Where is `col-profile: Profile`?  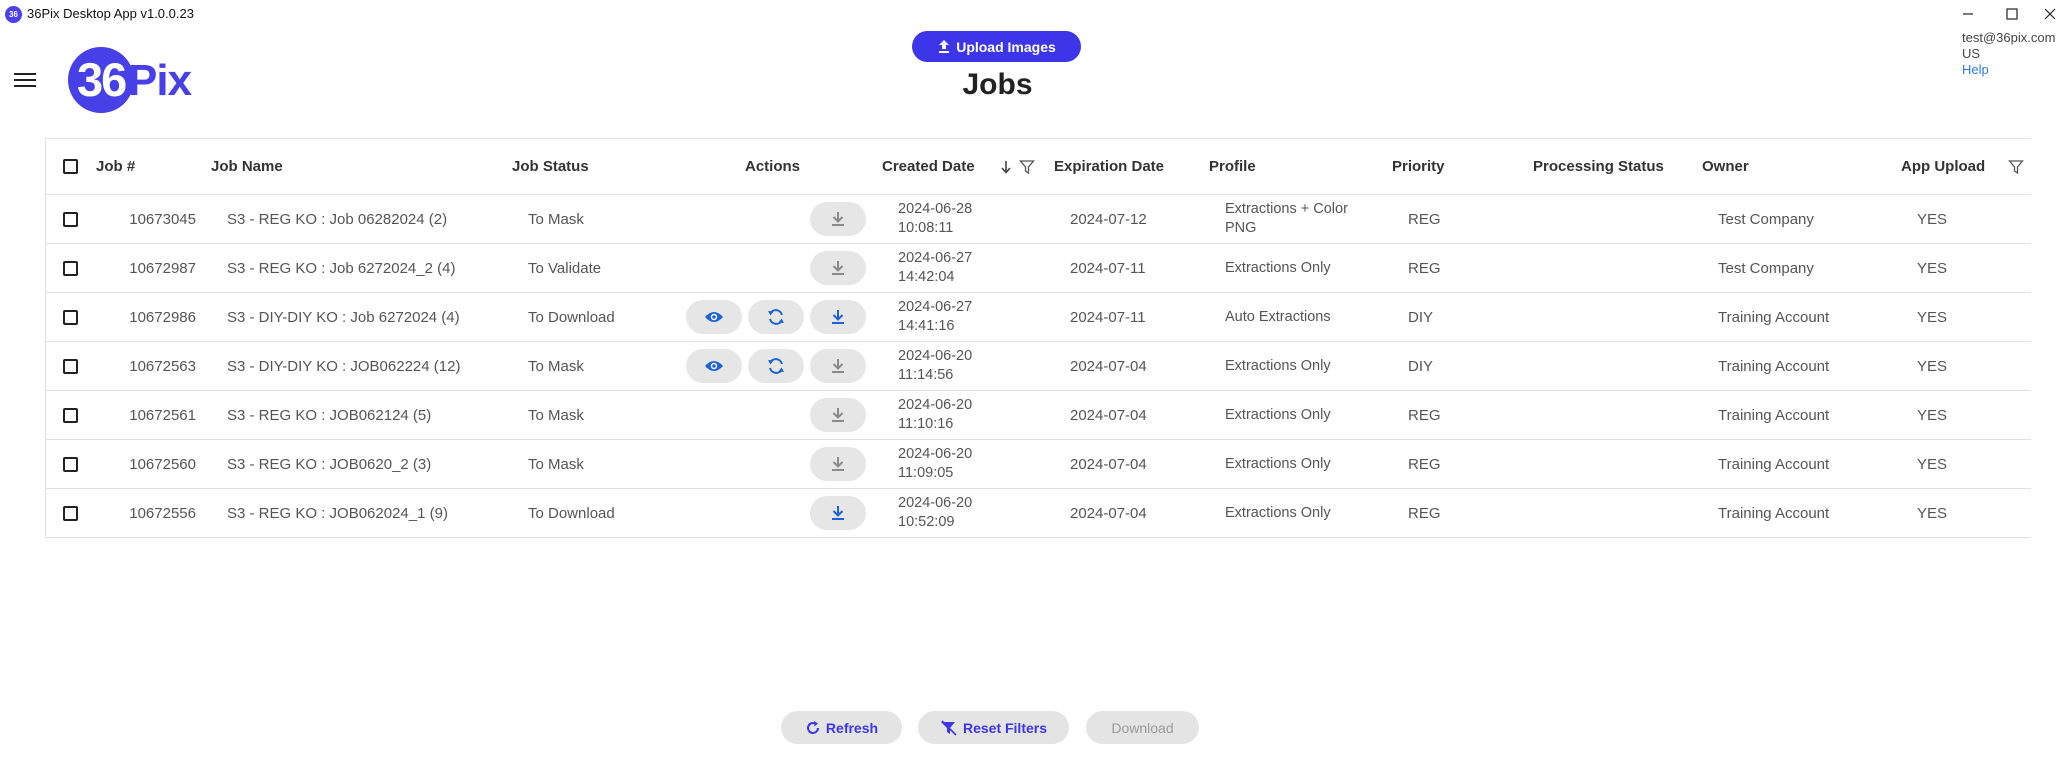 col-profile: Profile is located at coordinates (1232, 166).